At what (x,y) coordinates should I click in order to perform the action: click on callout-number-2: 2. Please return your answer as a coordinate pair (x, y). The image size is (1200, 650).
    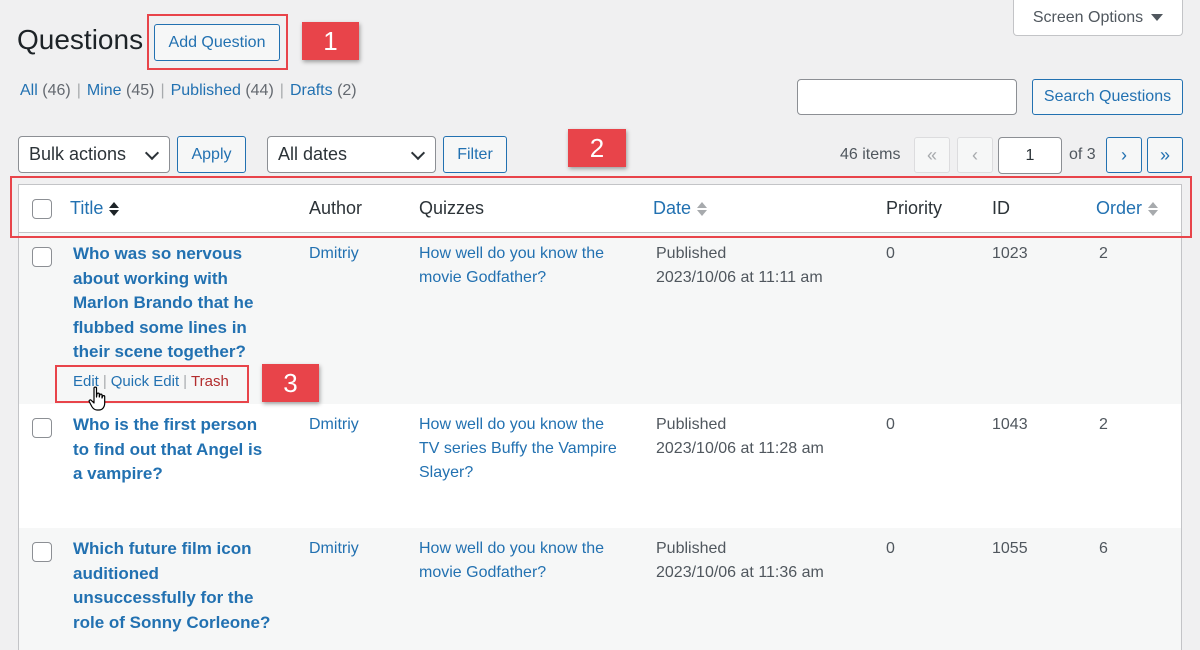
    Looking at the image, I should click on (597, 148).